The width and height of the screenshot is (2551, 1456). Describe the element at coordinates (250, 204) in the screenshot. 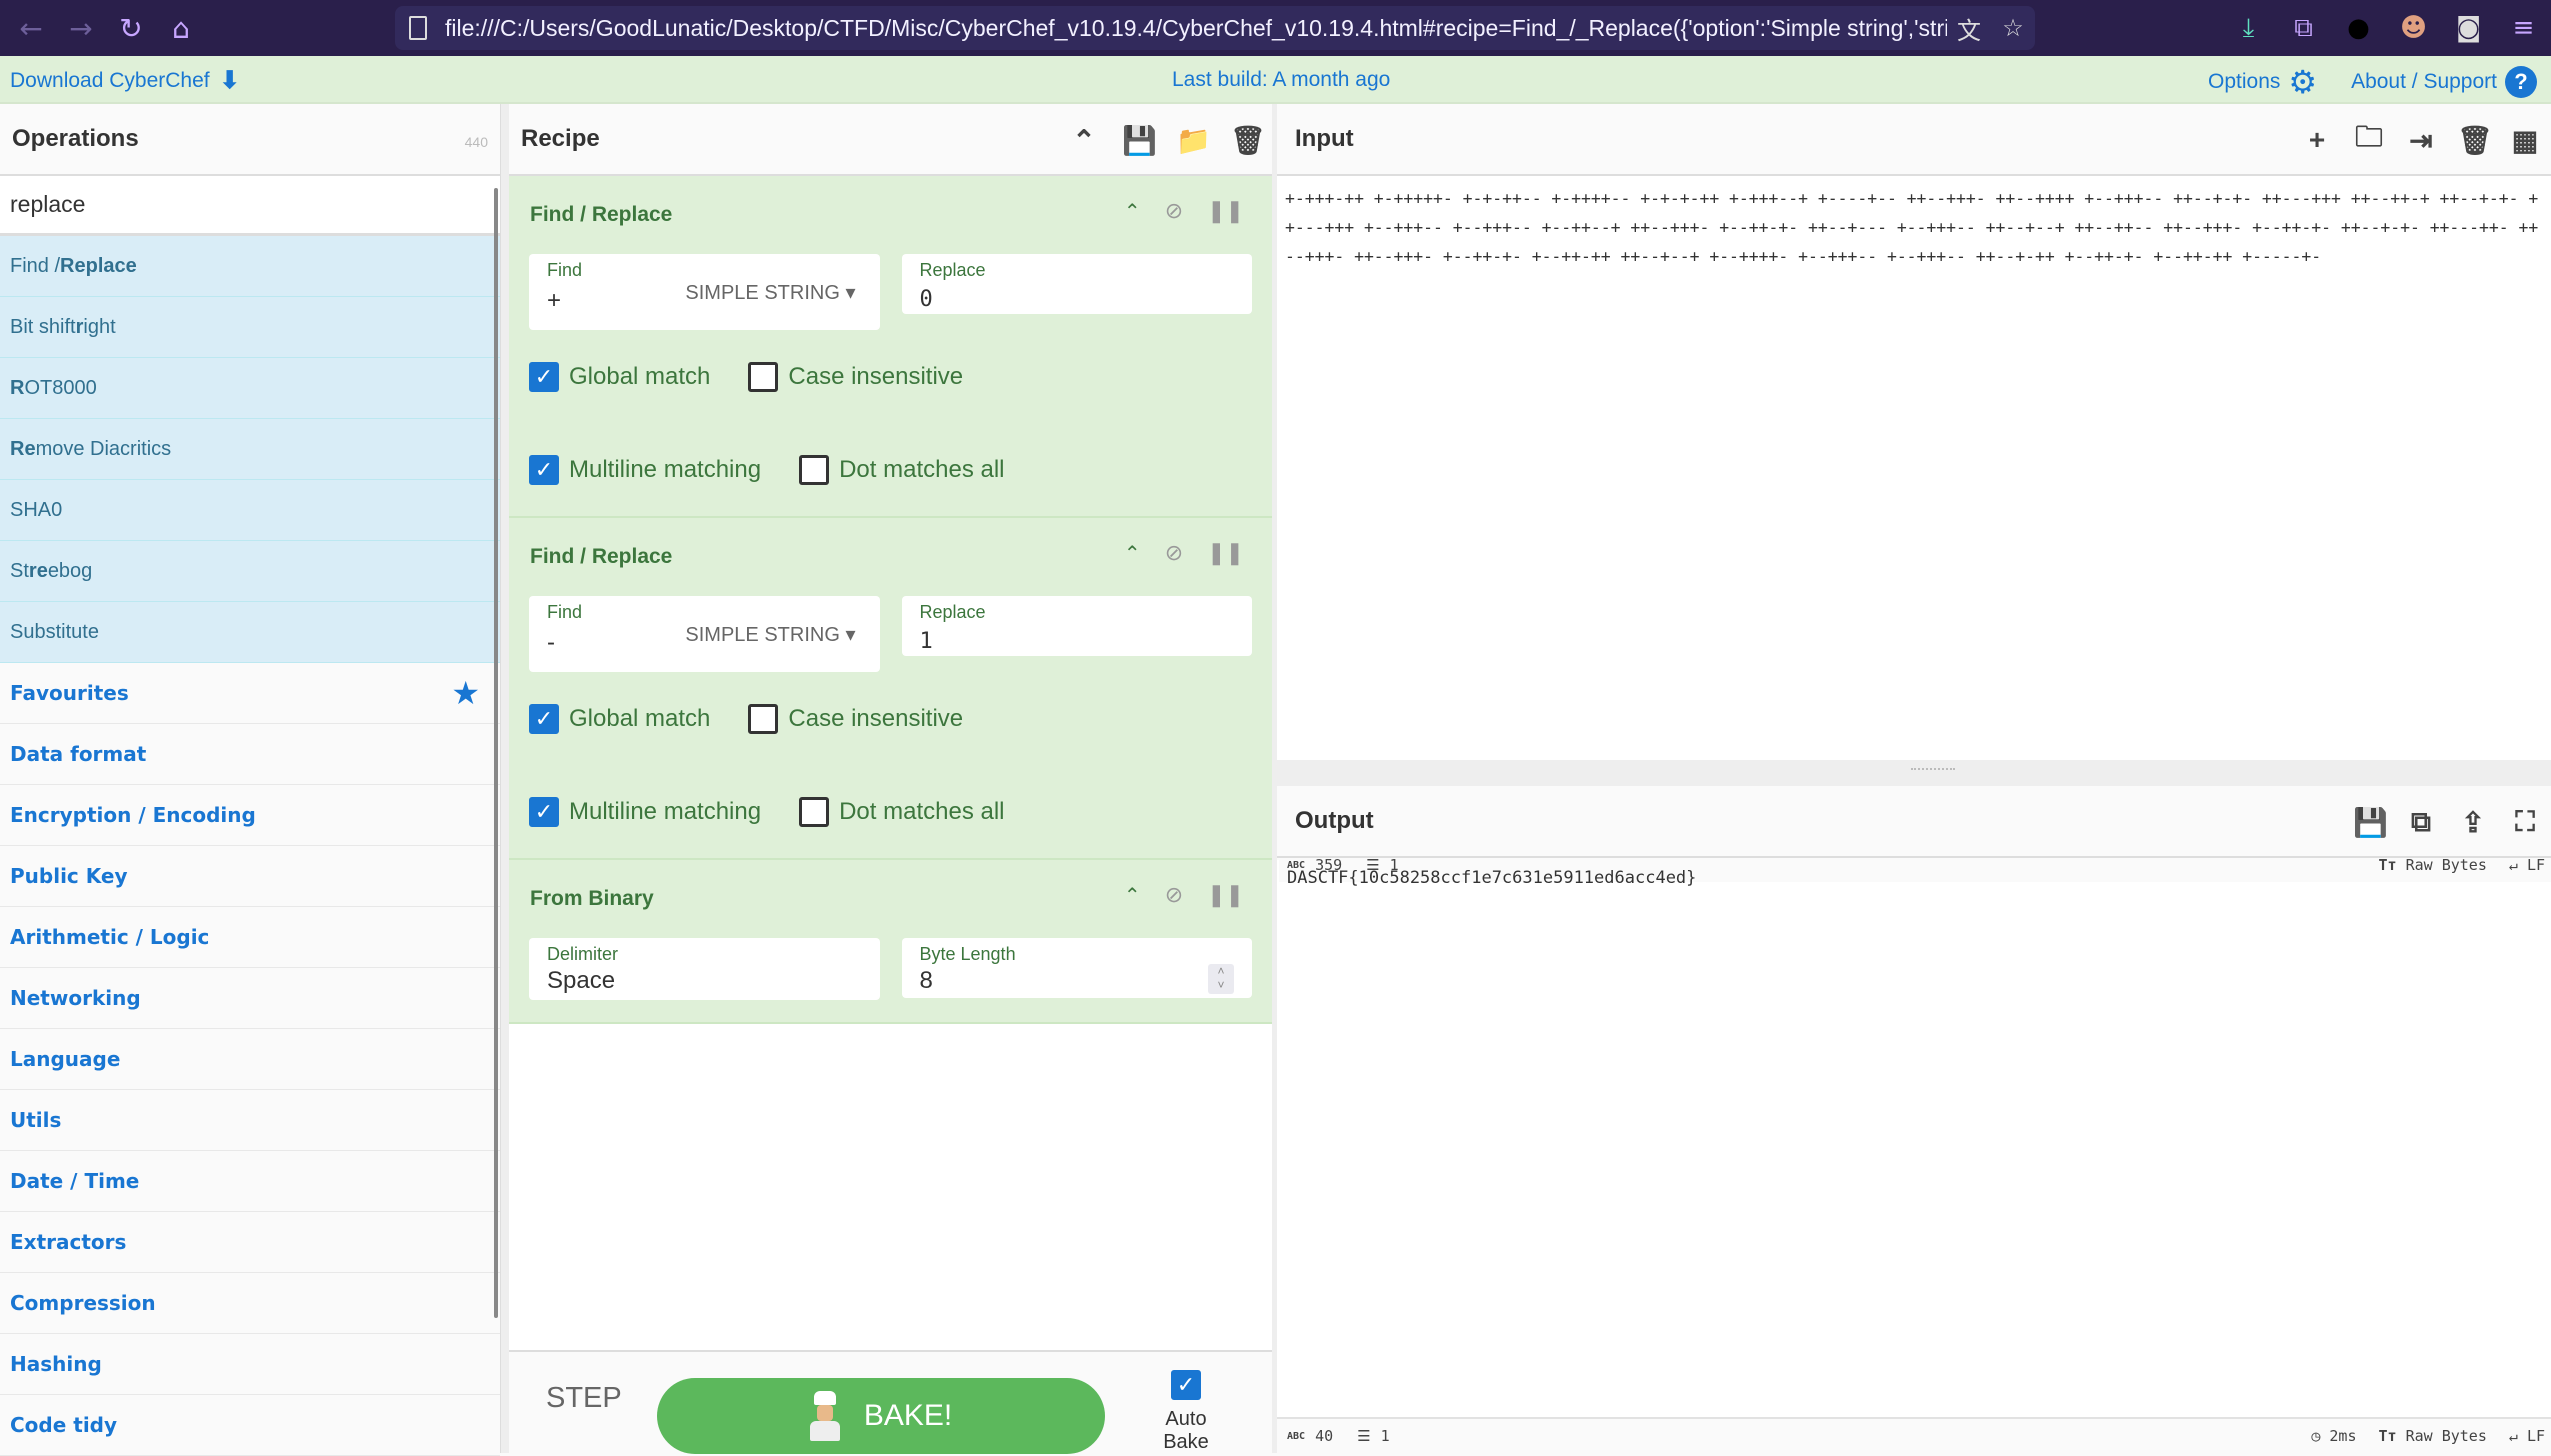

I see `search-input` at that location.